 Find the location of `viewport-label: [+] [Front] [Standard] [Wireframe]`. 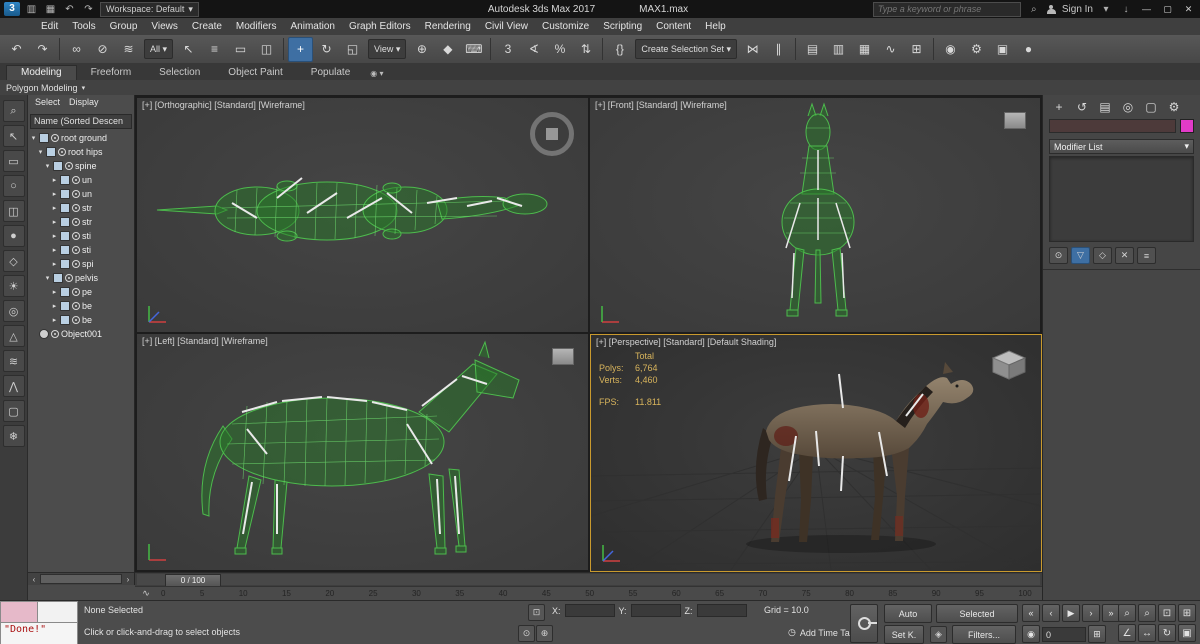

viewport-label: [+] [Front] [Standard] [Wireframe] is located at coordinates (661, 105).